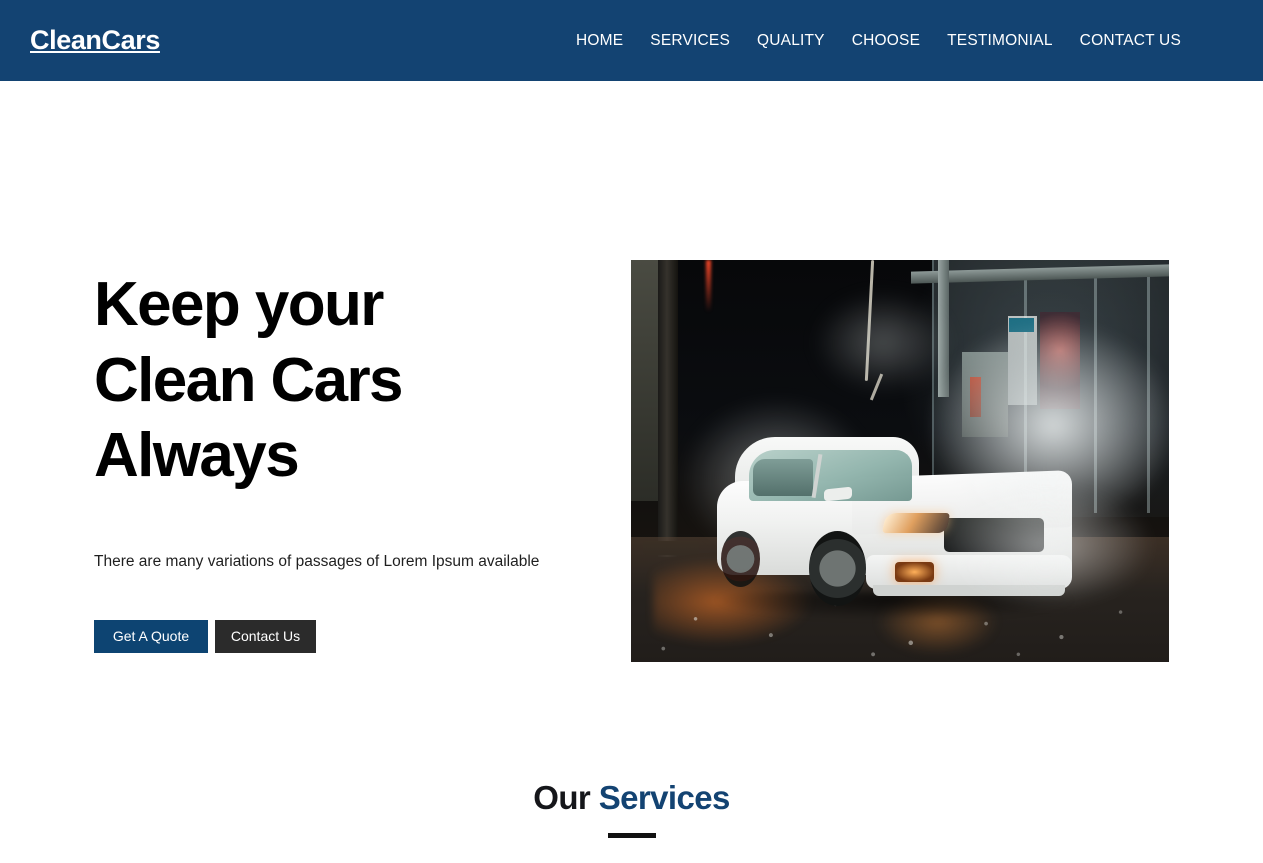 The image size is (1263, 863). I want to click on nav-link-home: HOME, so click(599, 41).